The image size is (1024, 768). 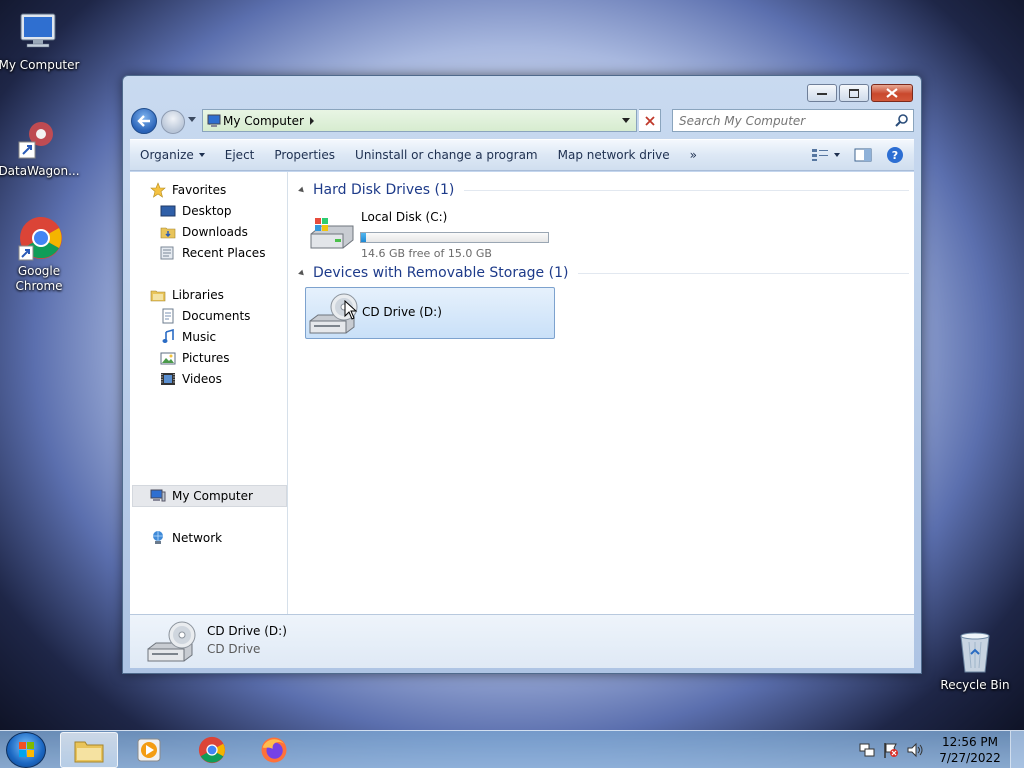 I want to click on uninstall-label: Uninstall or change a program, so click(x=446, y=155).